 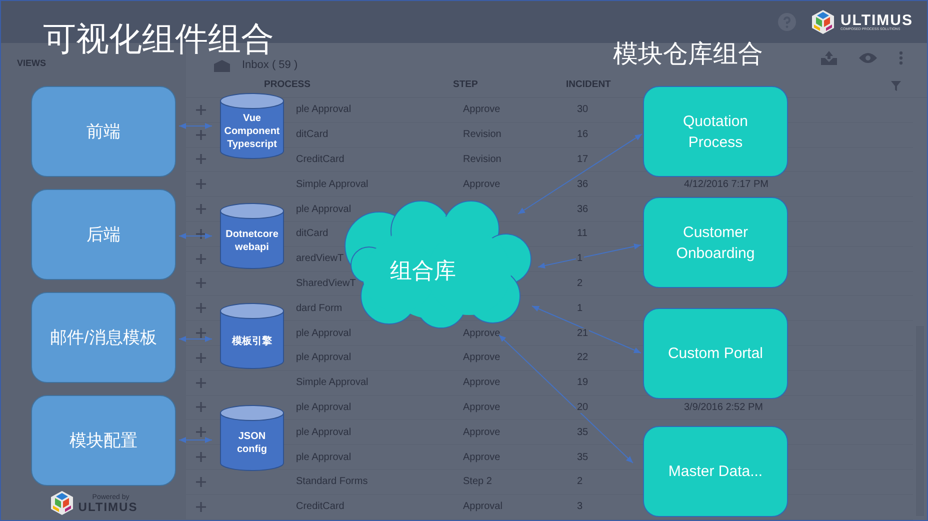 I want to click on process-cell: Standard Forms, so click(x=332, y=482).